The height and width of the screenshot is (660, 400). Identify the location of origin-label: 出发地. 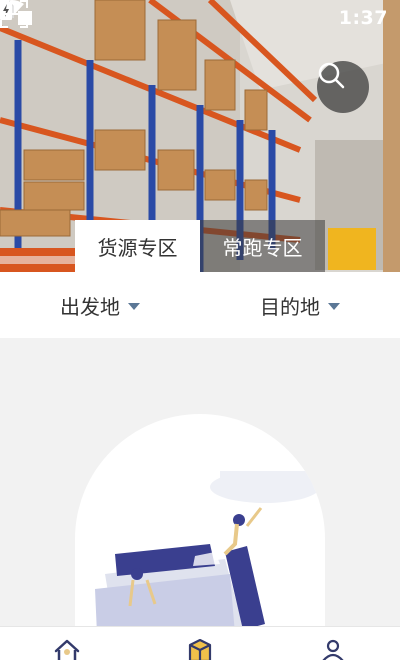
(90, 306).